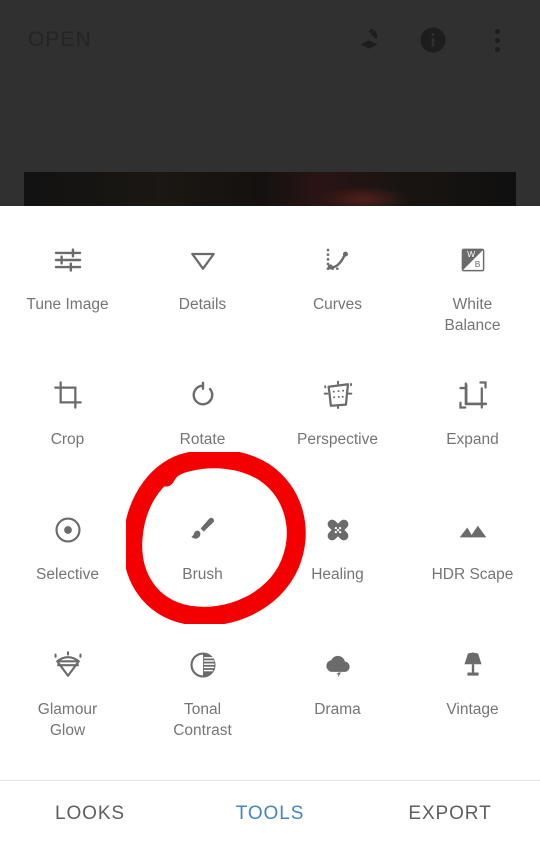 The width and height of the screenshot is (540, 846). What do you see at coordinates (68, 530) in the screenshot?
I see `selective-target-icon` at bounding box center [68, 530].